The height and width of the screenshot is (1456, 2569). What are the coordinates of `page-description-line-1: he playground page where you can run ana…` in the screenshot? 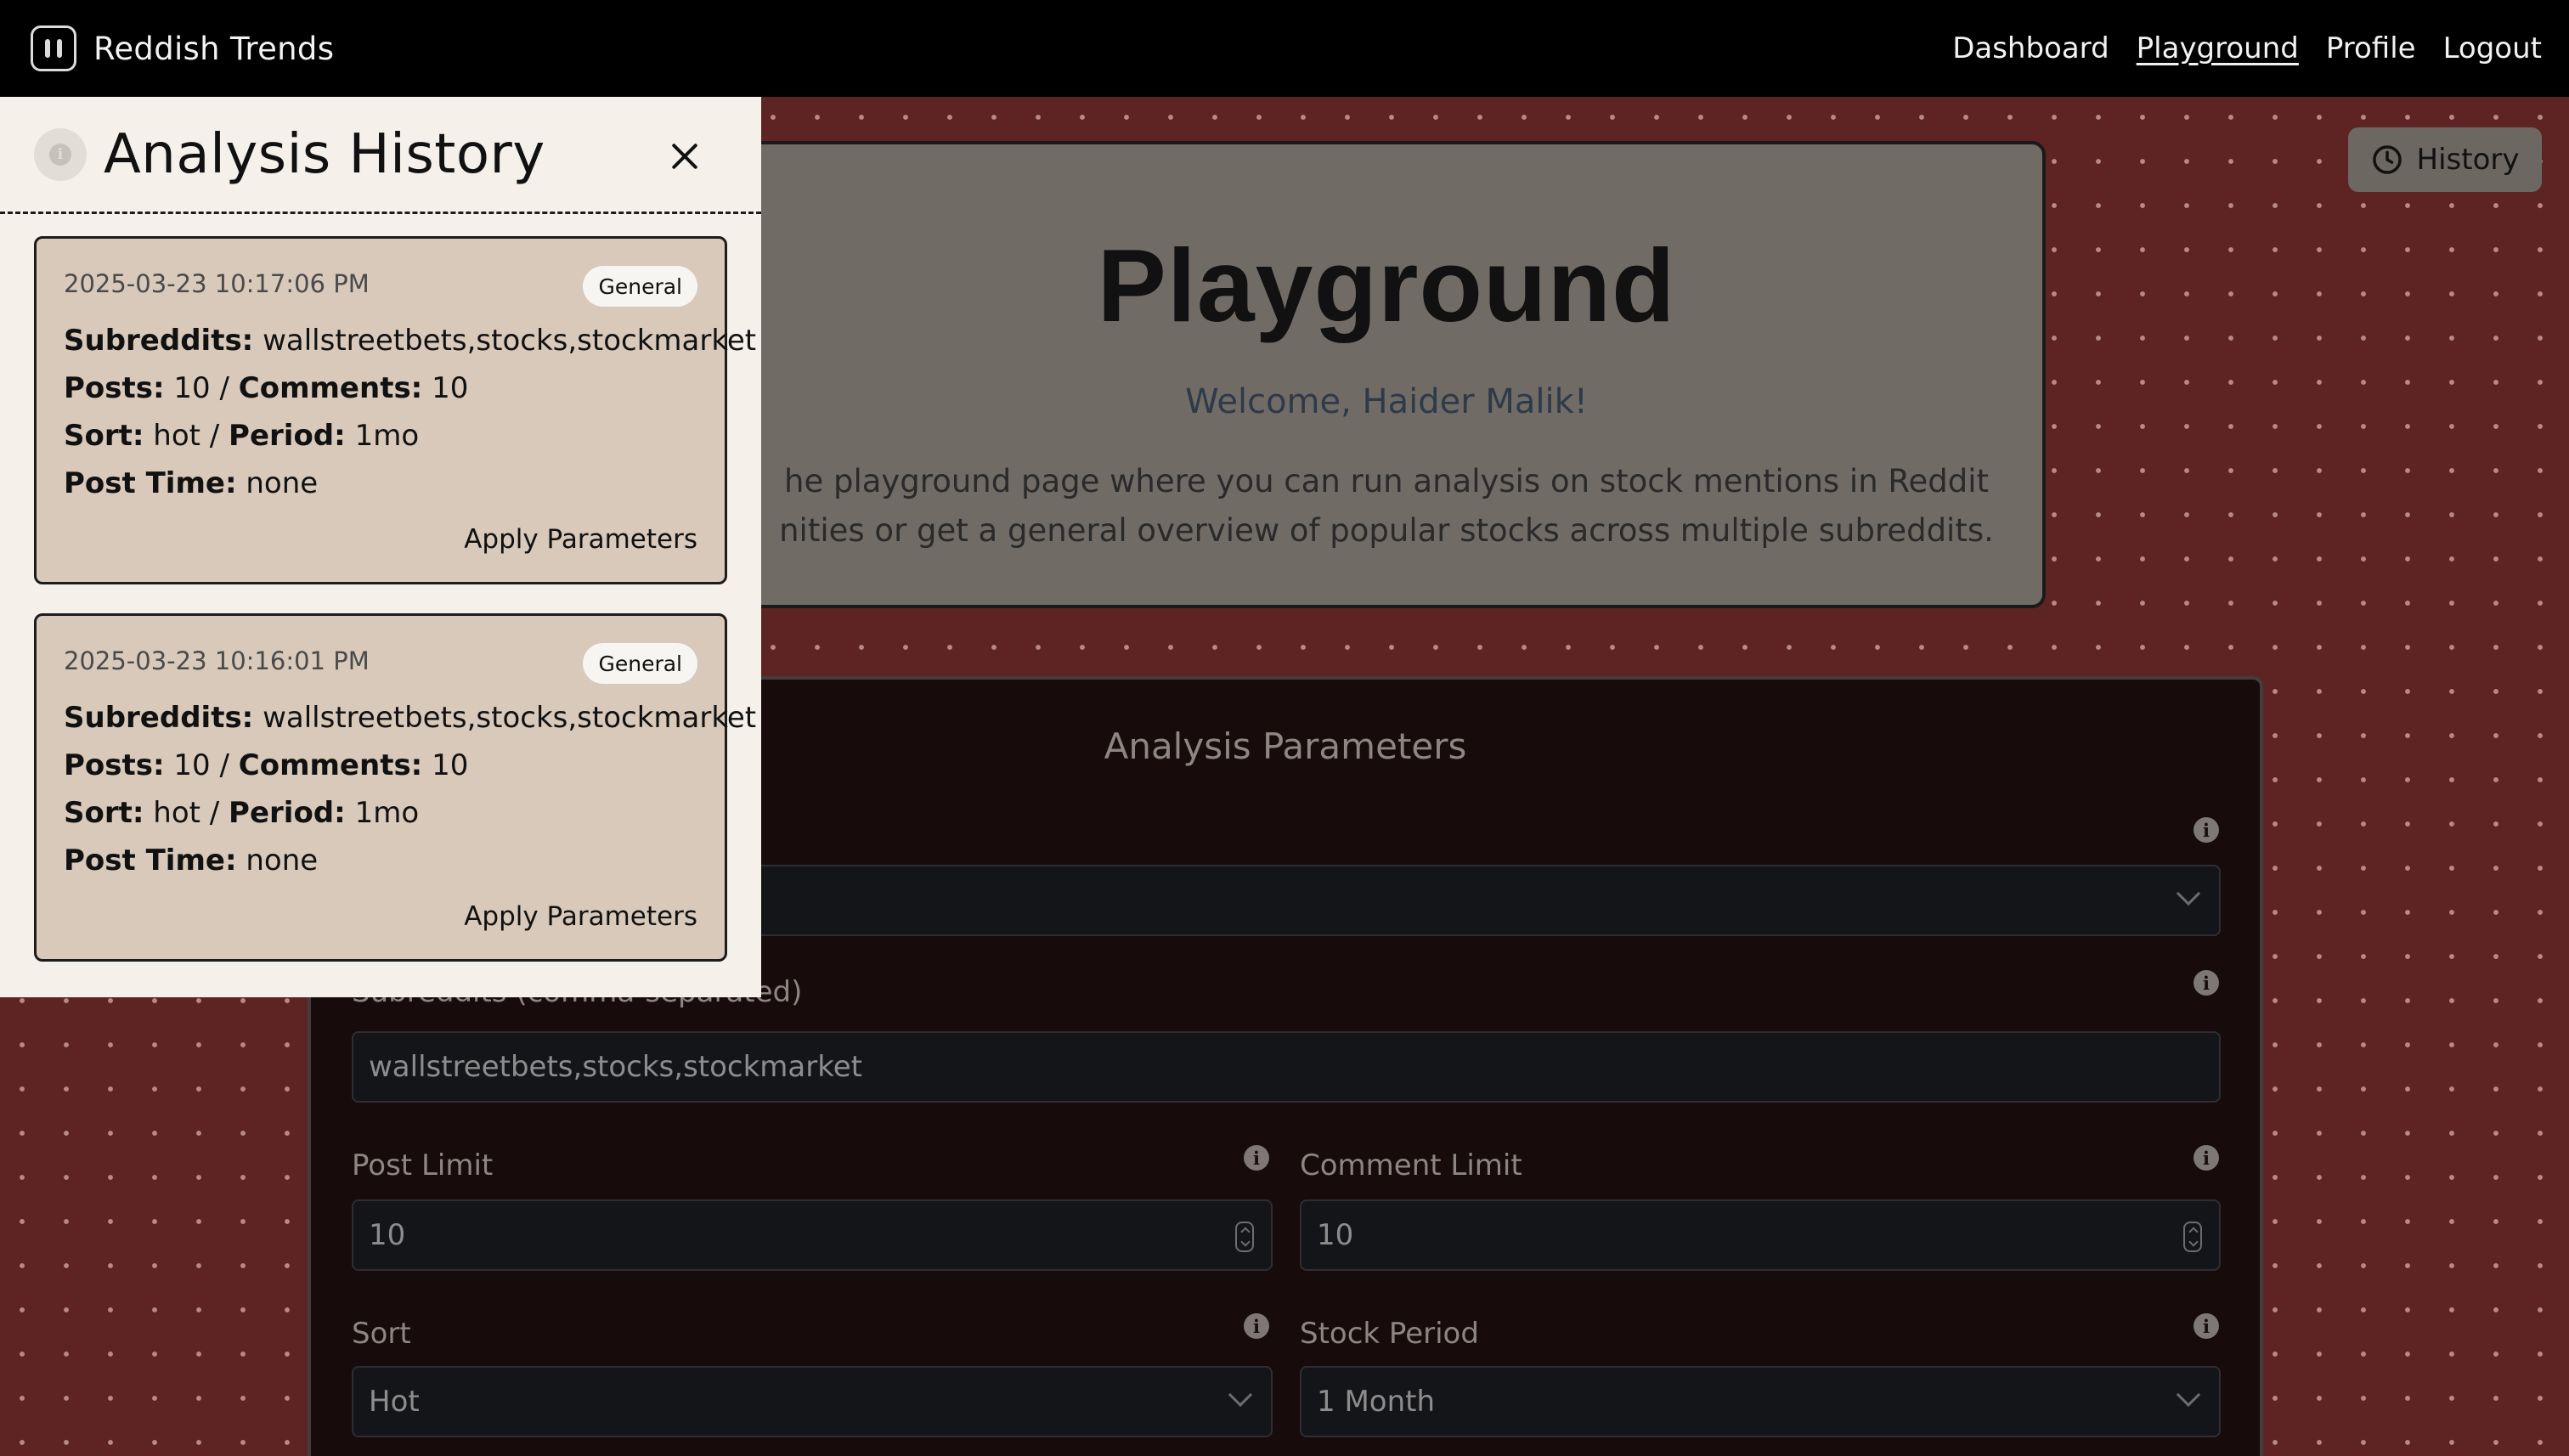 It's located at (1386, 481).